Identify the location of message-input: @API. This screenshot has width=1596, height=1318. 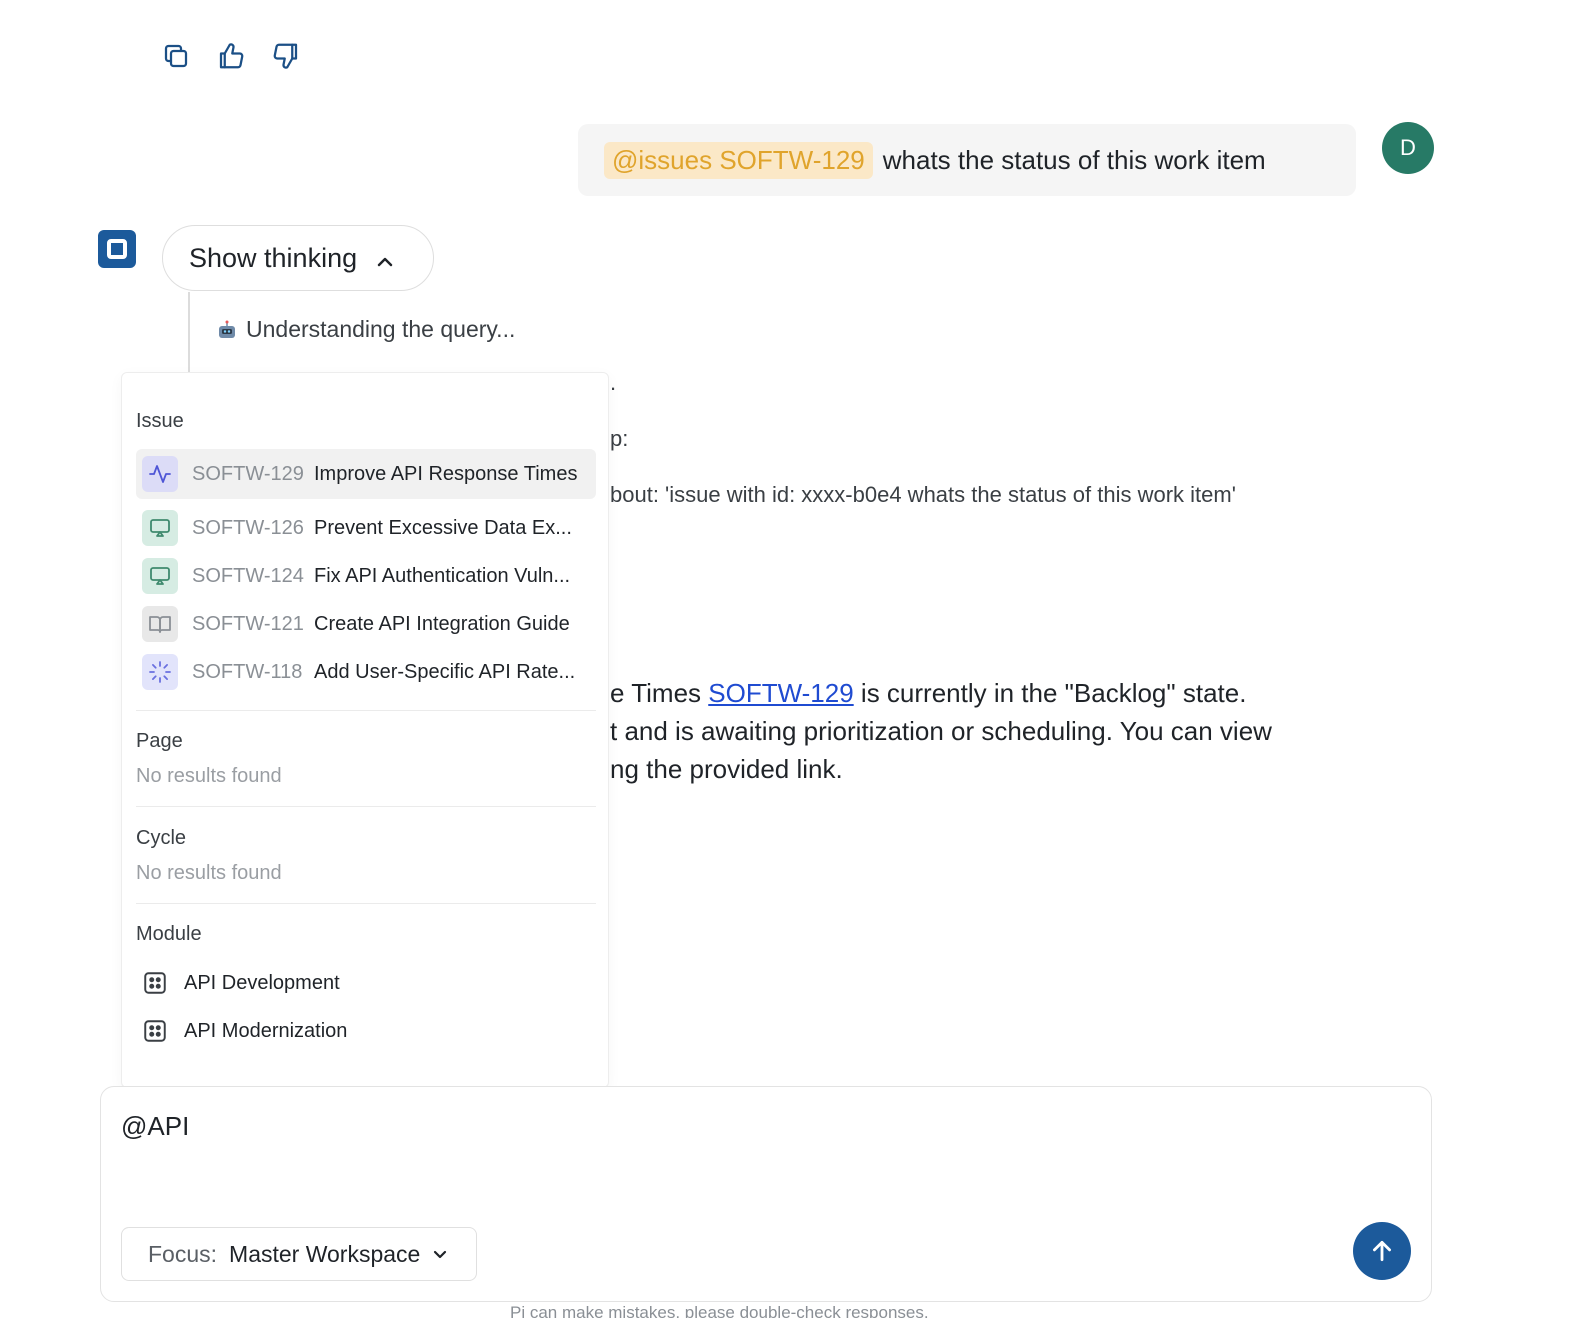
(155, 1126).